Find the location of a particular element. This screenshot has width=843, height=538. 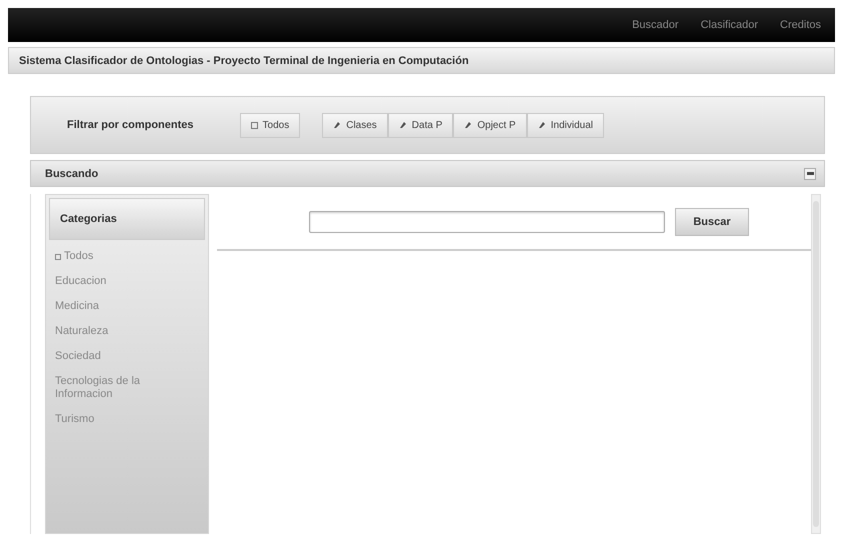

scrollbar is located at coordinates (816, 364).